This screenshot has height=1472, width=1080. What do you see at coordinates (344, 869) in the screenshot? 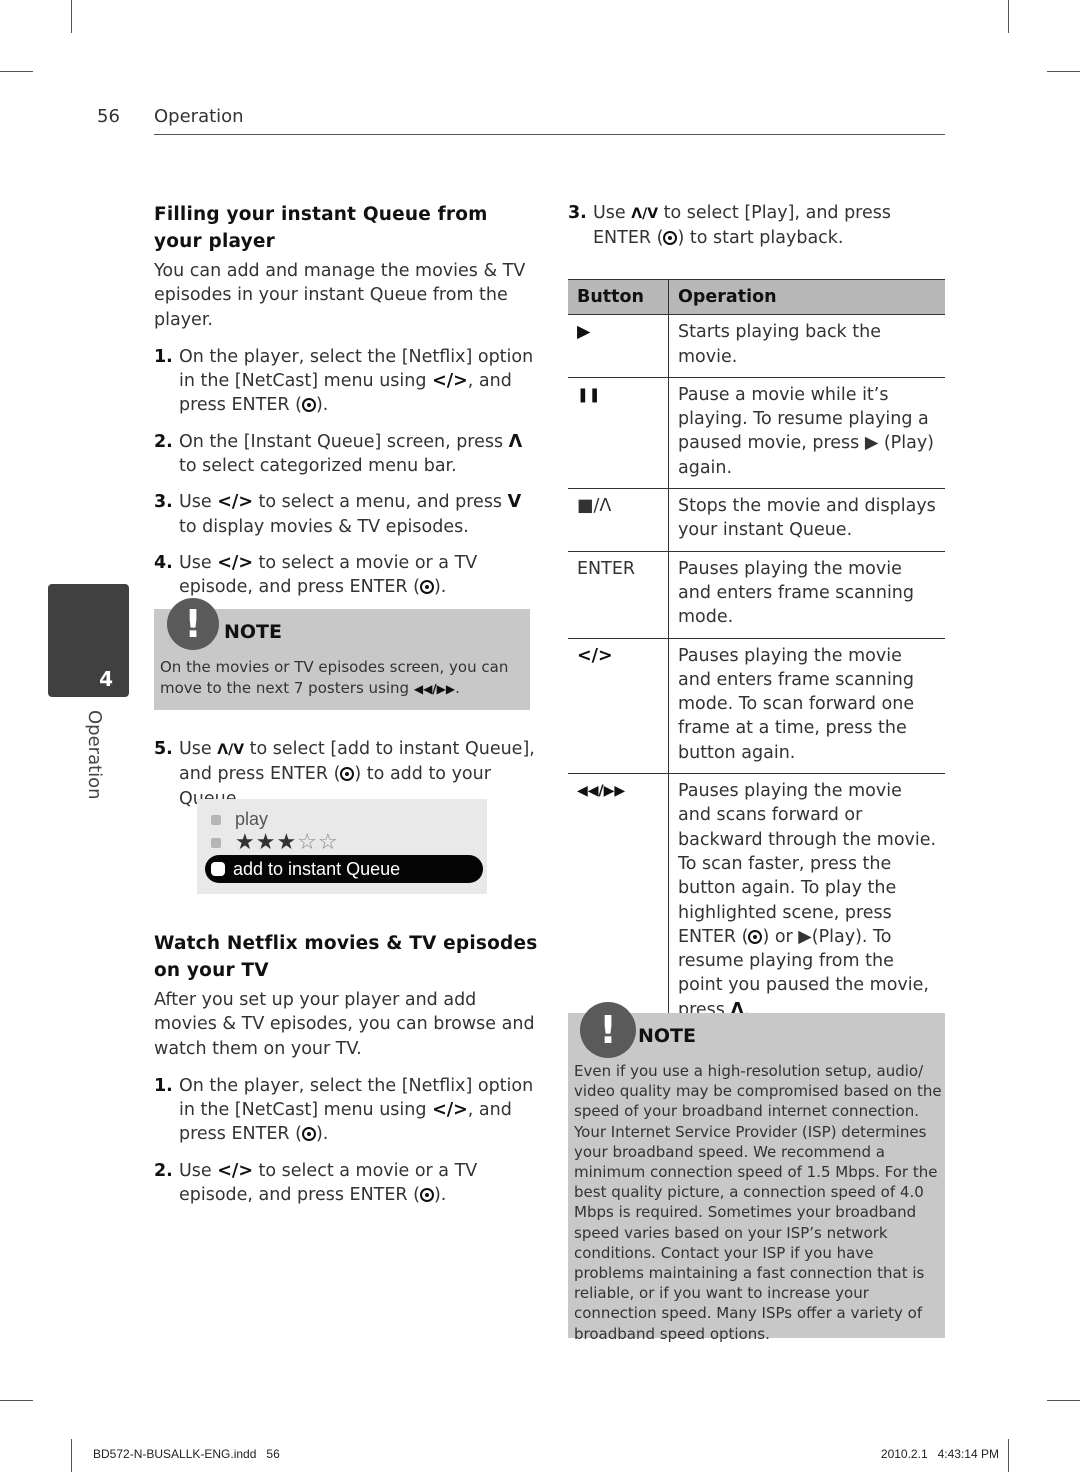
I see `menu-item-add-to-queue: add to instant Queue` at bounding box center [344, 869].